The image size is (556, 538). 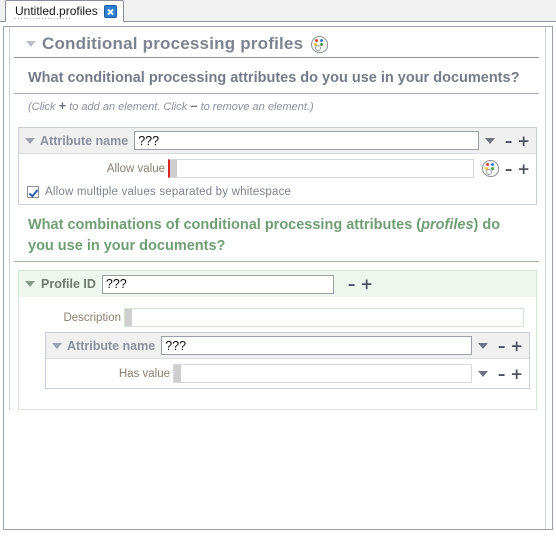 I want to click on attribute-name-label: Attribute name, so click(x=84, y=140).